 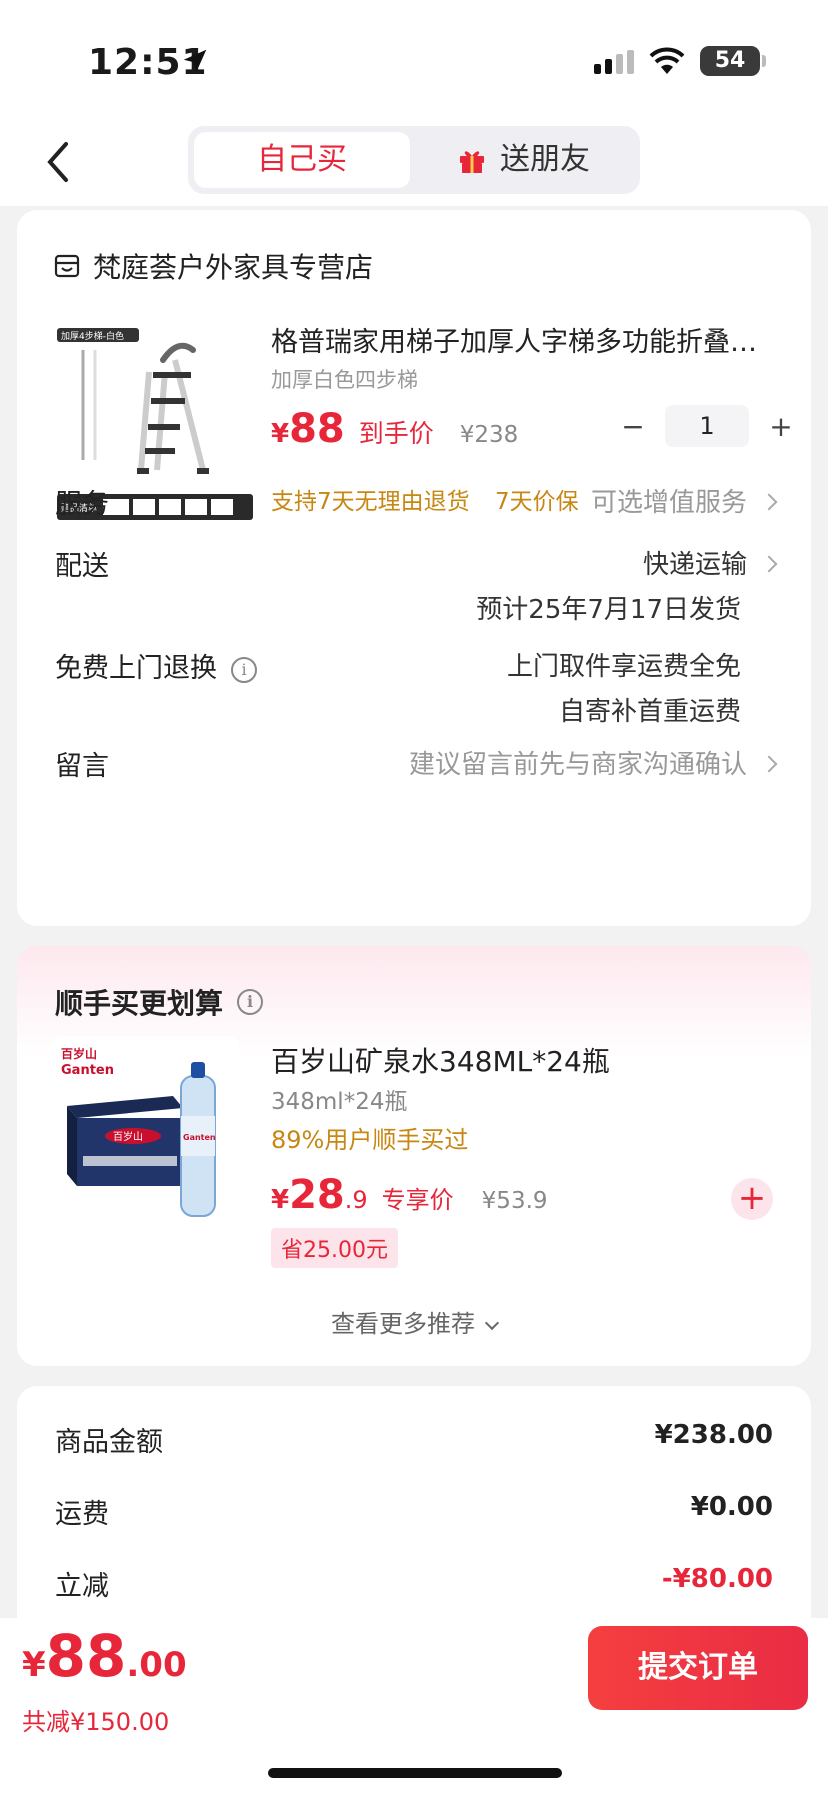 I want to click on service-label: 服务, so click(x=82, y=504).